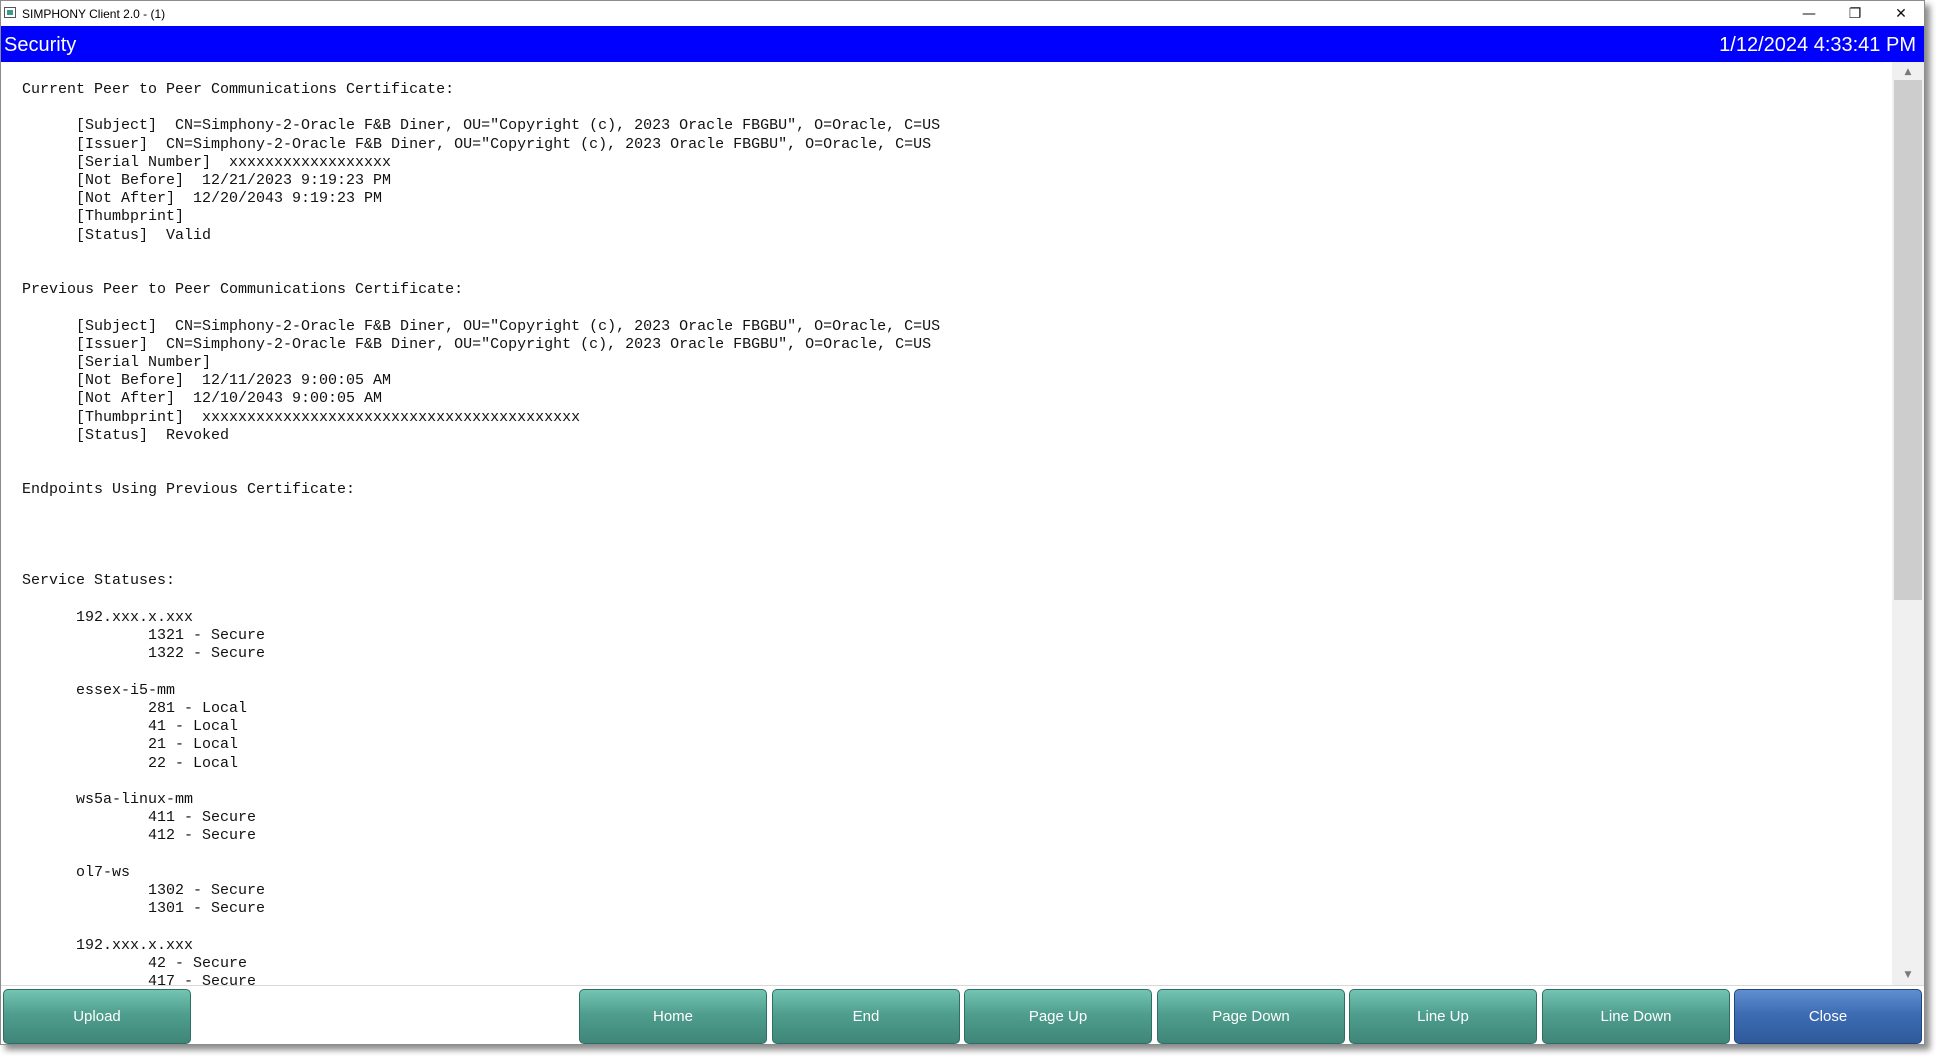 The height and width of the screenshot is (1057, 1936). I want to click on scroll-up-arrow-icon: ▲, so click(1908, 72).